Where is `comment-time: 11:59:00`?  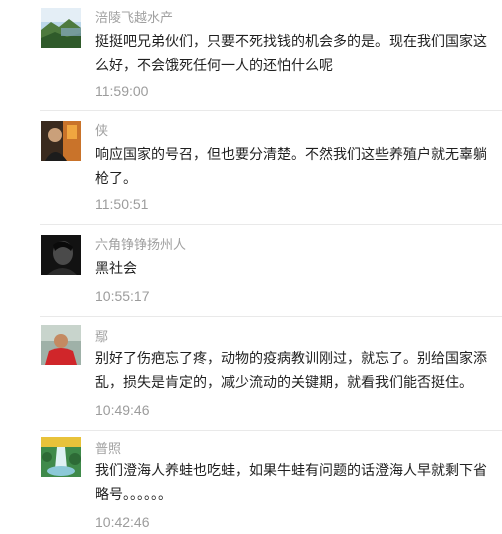
comment-time: 11:59:00 is located at coordinates (122, 91).